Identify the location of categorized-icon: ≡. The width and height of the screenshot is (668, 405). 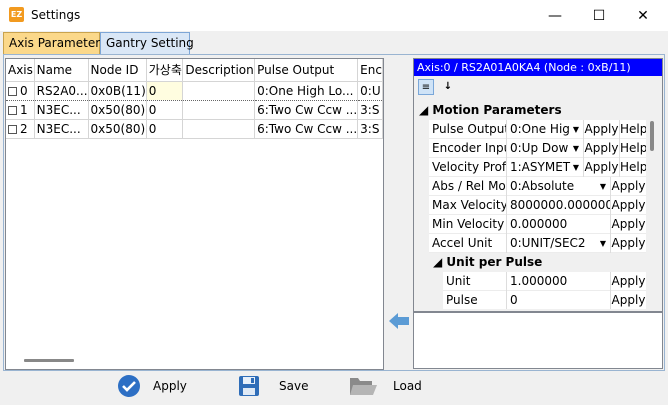
(426, 87).